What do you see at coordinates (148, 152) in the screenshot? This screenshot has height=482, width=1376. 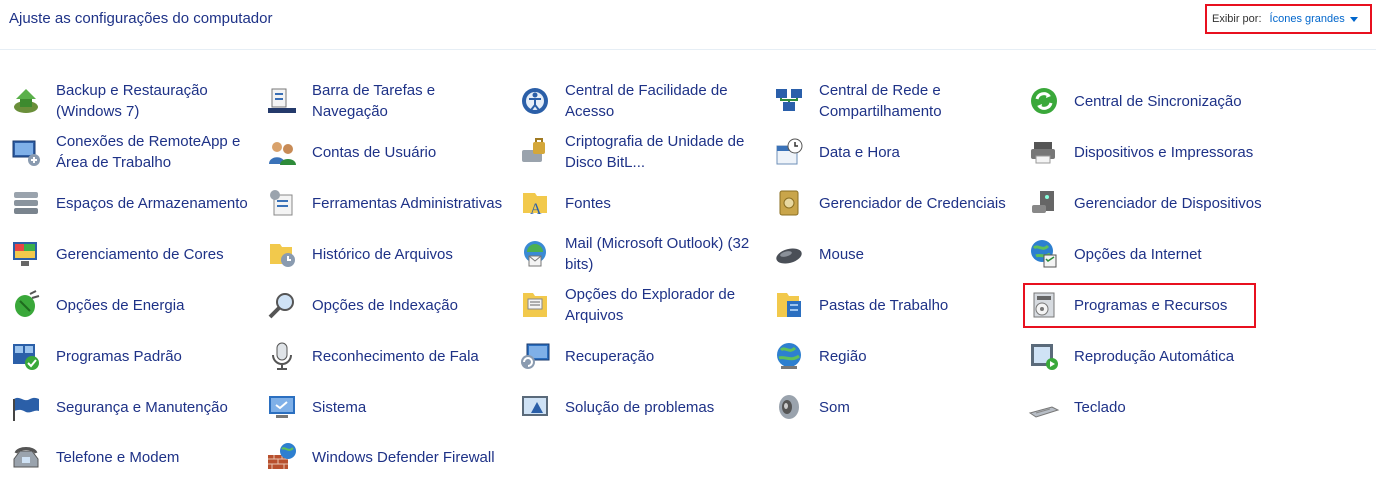 I see `item-label: Conexões de RemoteApp e Área de Trabalho` at bounding box center [148, 152].